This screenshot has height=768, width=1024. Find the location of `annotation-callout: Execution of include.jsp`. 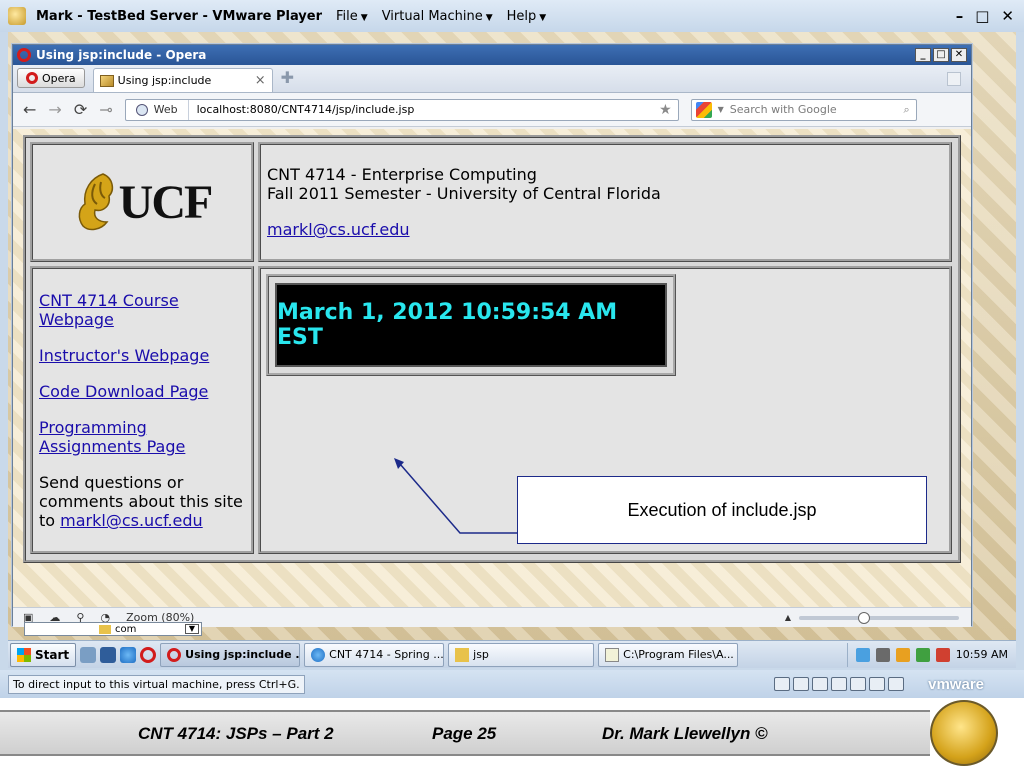

annotation-callout: Execution of include.jsp is located at coordinates (722, 510).